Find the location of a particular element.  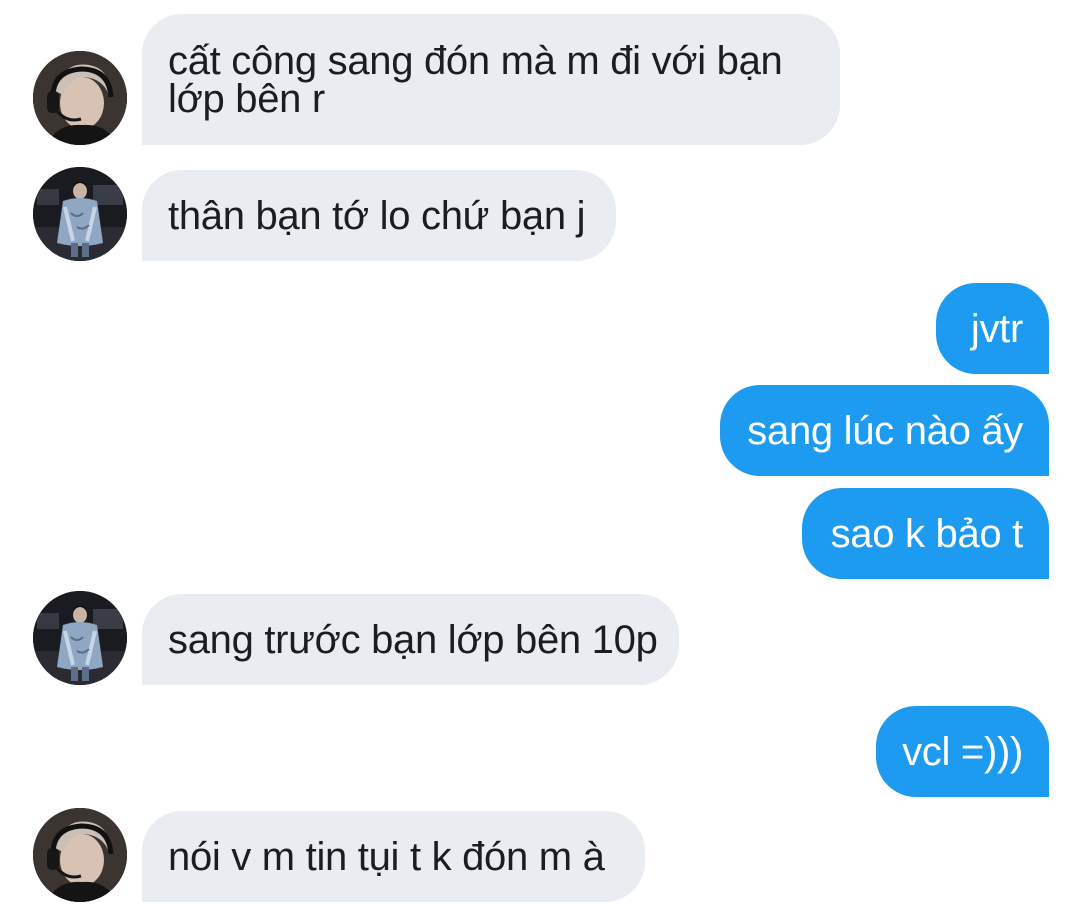

outgoing-message-bubble: jvtr is located at coordinates (992, 328).